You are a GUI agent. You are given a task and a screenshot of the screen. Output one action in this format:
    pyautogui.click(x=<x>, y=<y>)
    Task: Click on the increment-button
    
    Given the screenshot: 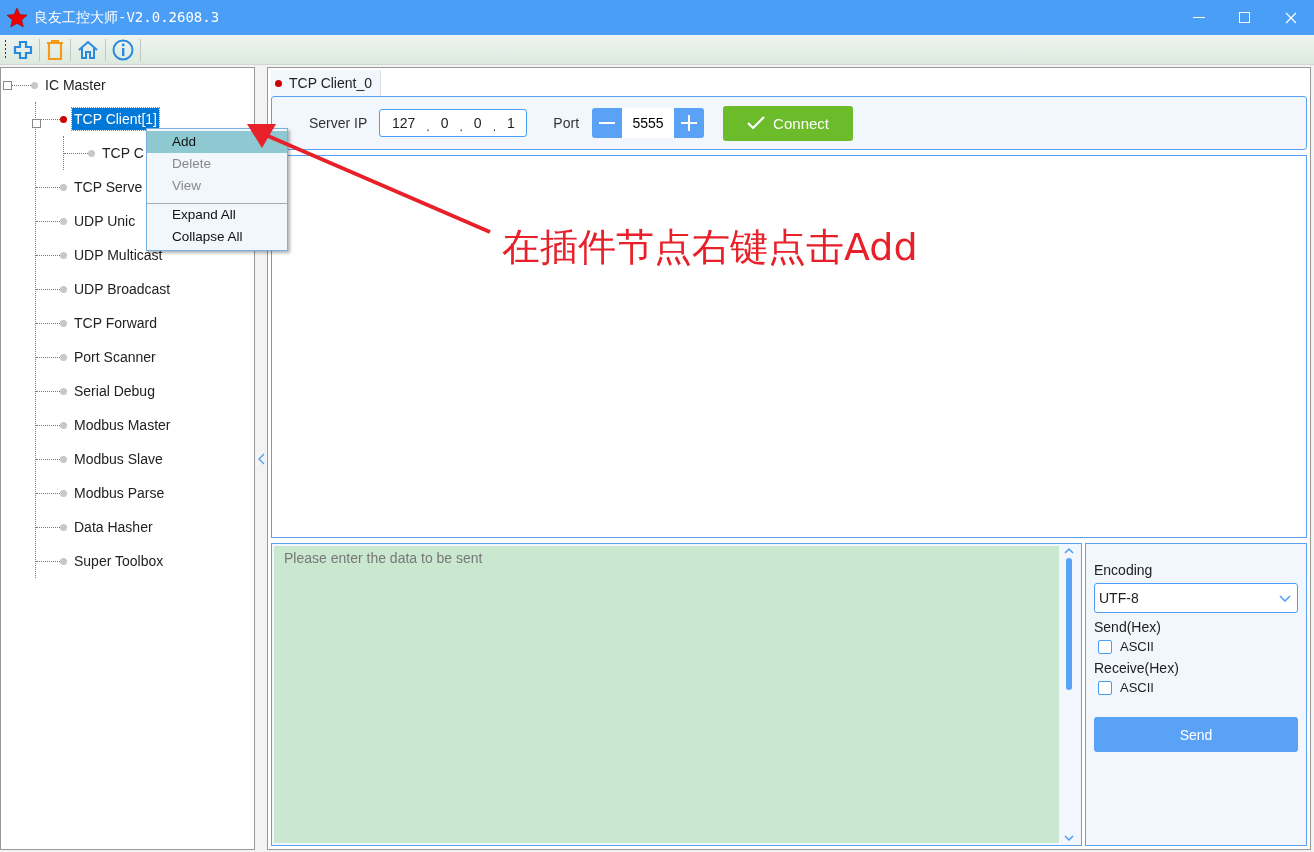 What is the action you would take?
    pyautogui.click(x=689, y=123)
    